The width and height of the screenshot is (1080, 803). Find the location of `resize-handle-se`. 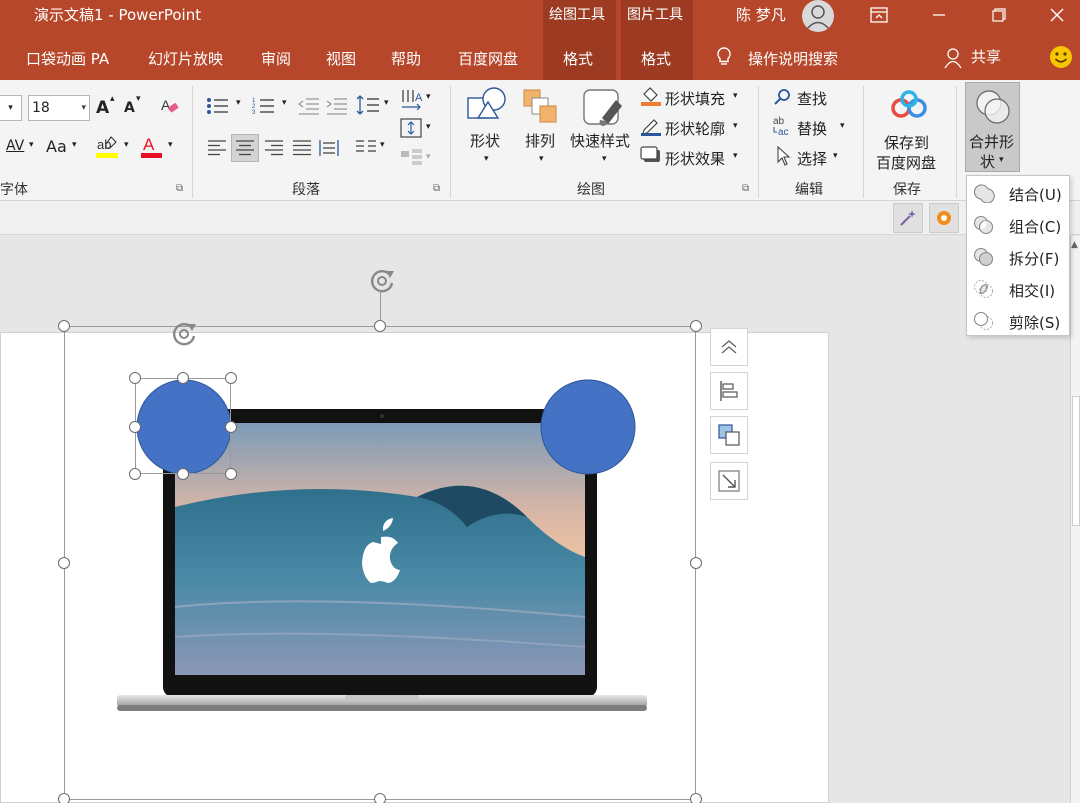

resize-handle-se is located at coordinates (696, 798).